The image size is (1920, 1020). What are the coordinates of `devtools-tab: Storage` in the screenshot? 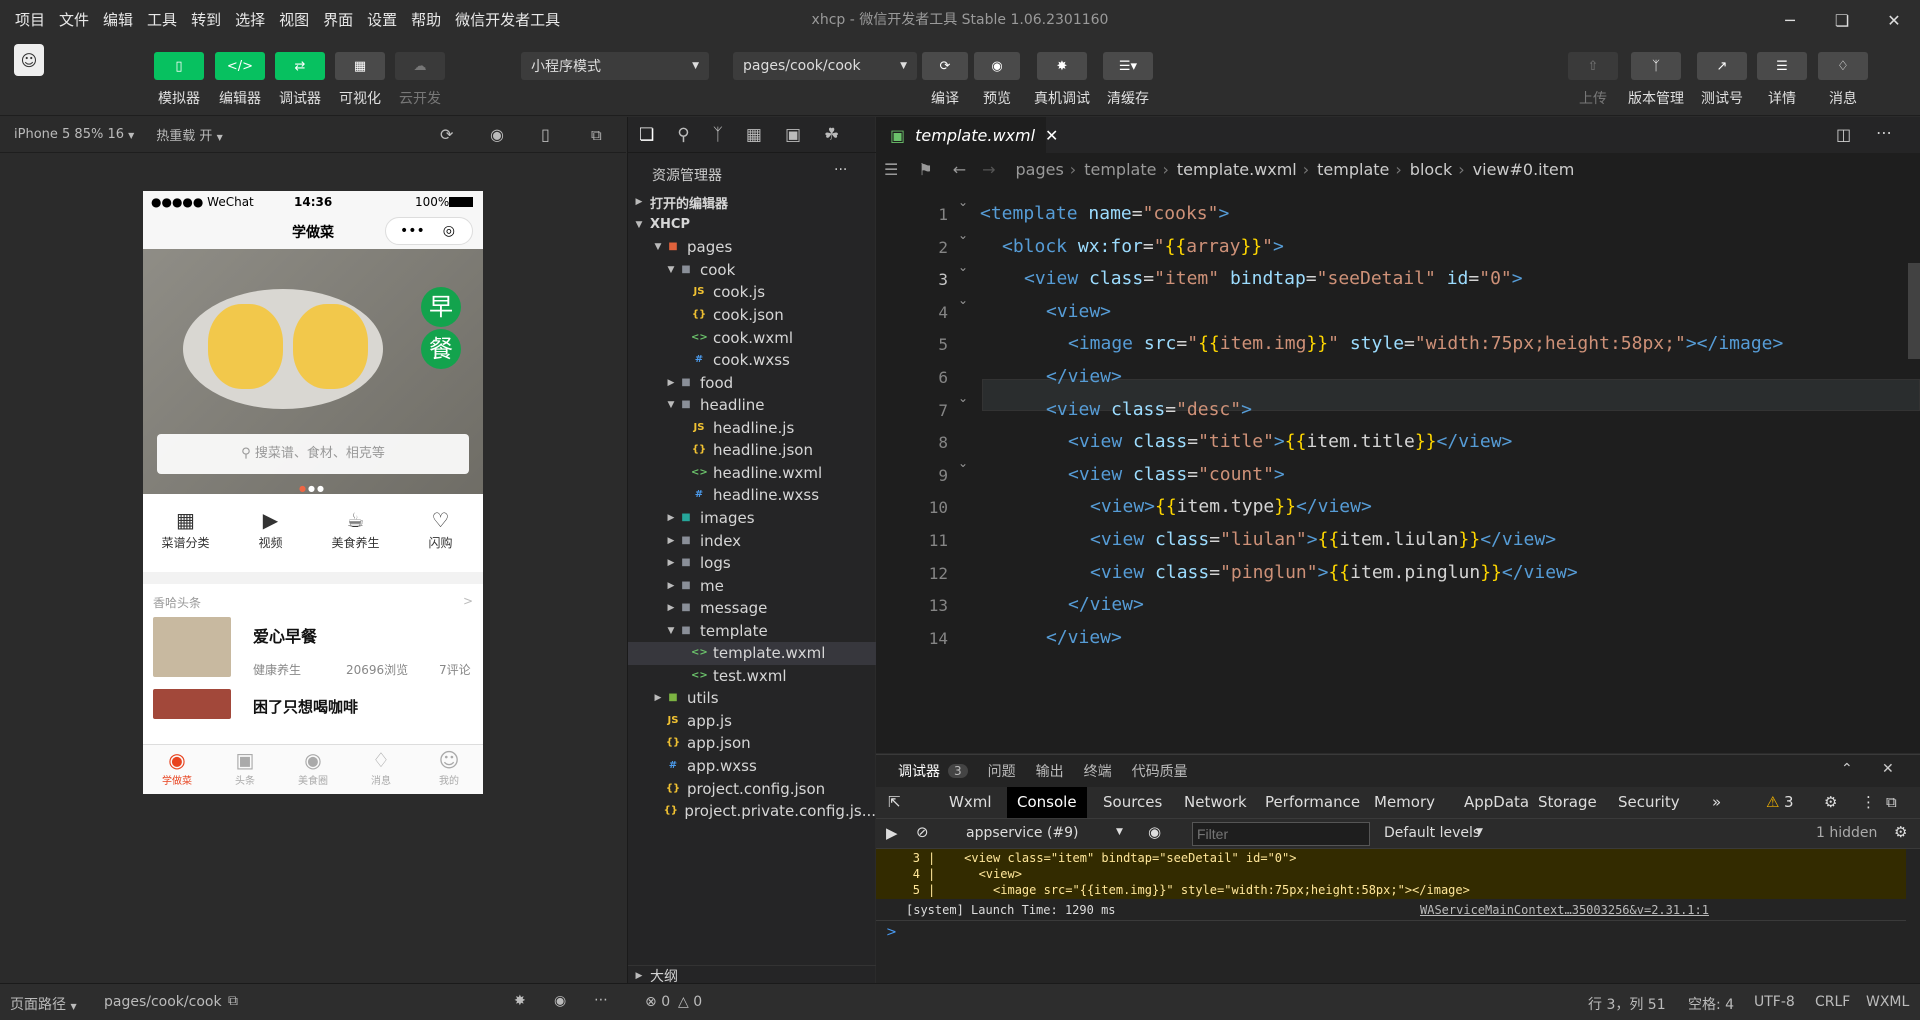 It's located at (1567, 802).